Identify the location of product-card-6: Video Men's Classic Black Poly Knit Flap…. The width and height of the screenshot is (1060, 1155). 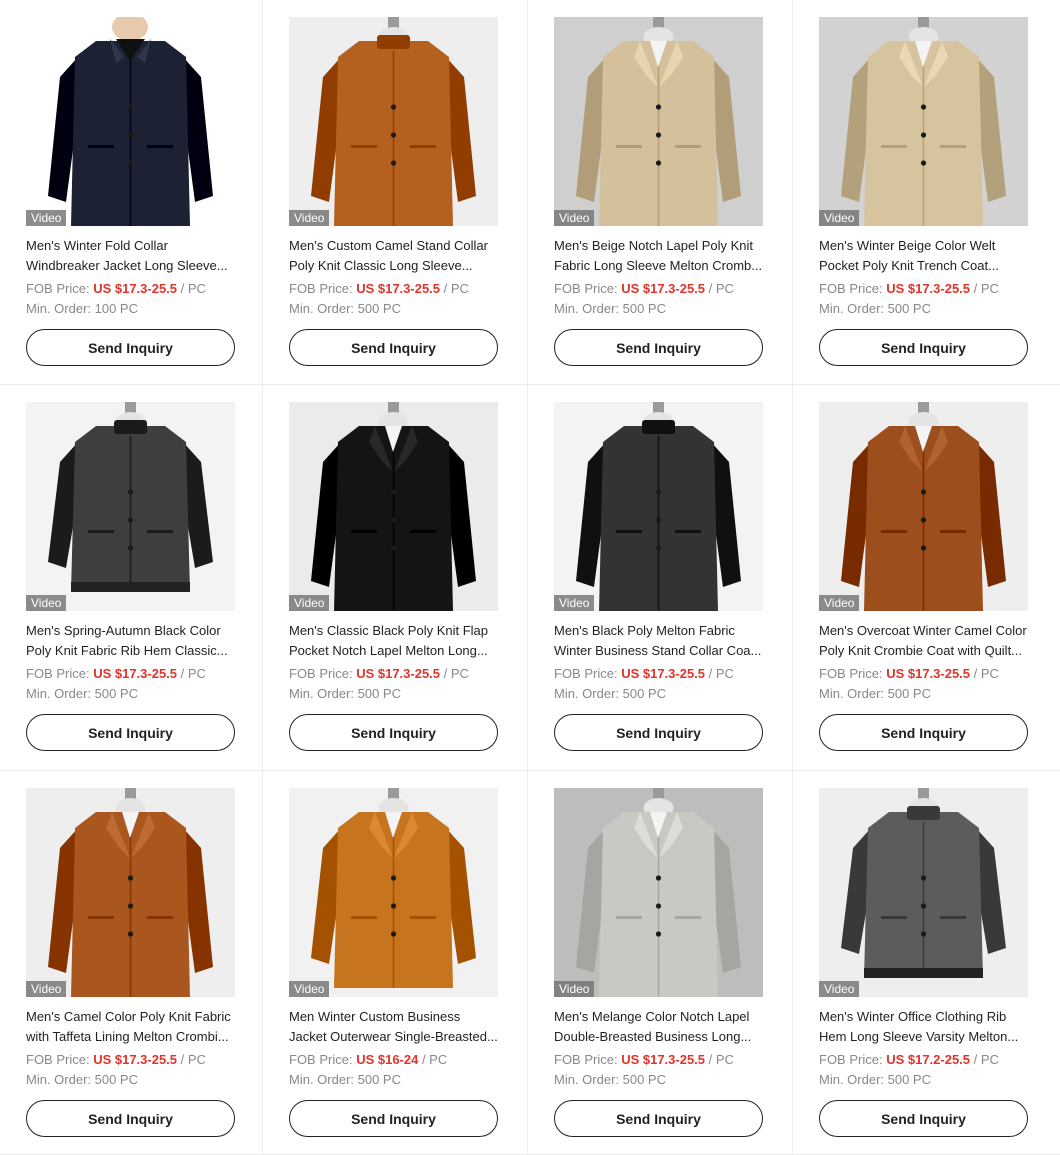
(395, 578).